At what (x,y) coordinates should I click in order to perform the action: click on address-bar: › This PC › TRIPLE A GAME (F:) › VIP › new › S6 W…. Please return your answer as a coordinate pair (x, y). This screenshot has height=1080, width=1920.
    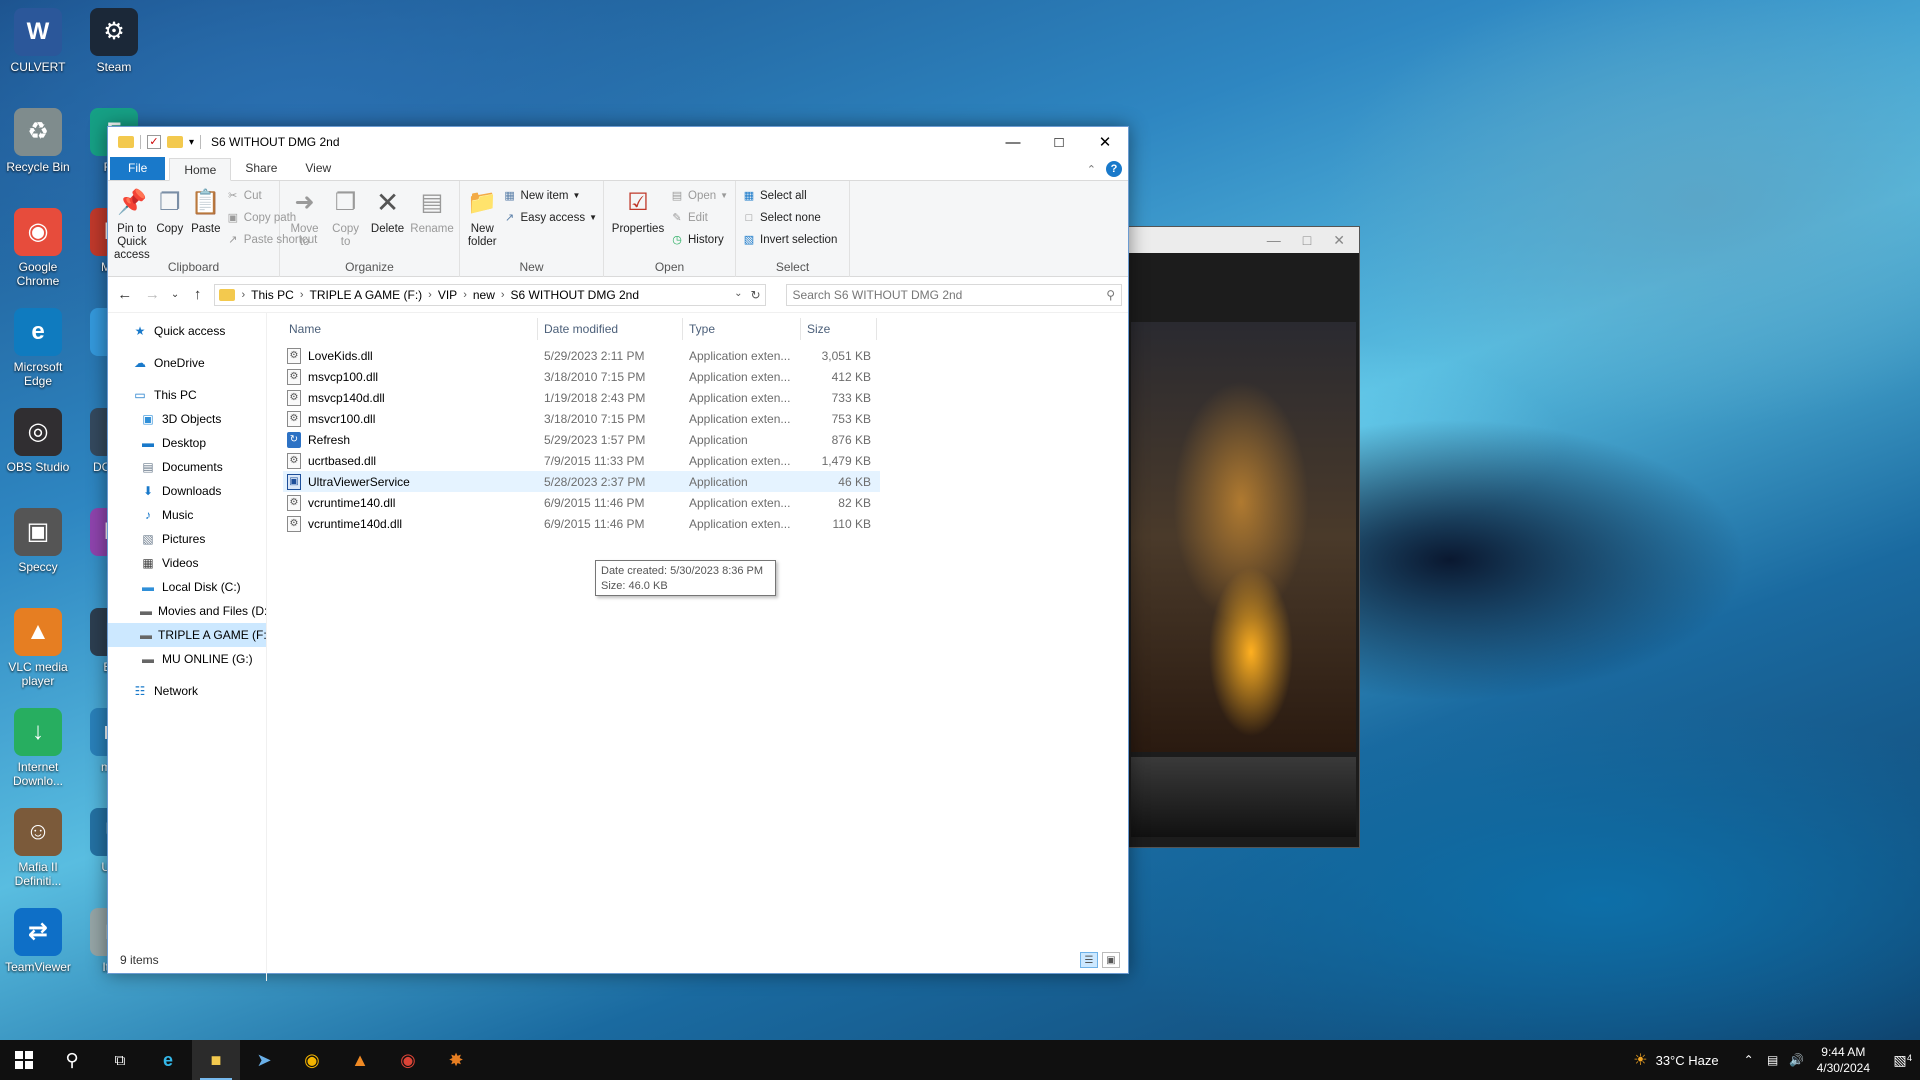
    Looking at the image, I should click on (490, 294).